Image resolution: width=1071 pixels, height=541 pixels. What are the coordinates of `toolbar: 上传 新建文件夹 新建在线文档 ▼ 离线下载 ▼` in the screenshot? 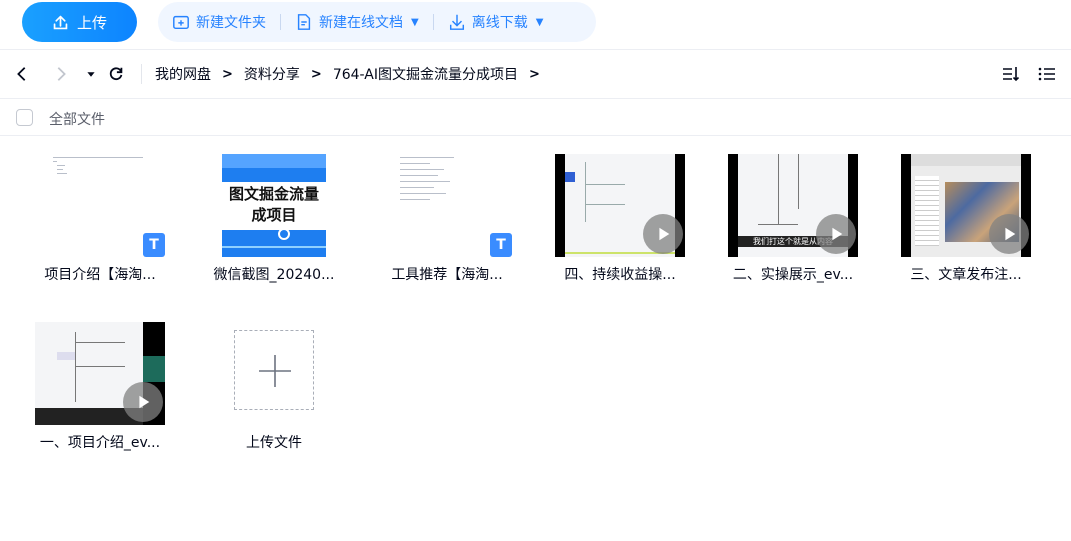 It's located at (535, 23).